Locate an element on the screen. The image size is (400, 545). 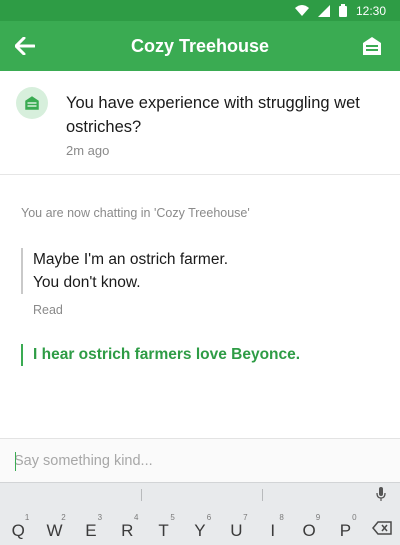
key-q: 1Q is located at coordinates (18, 527).